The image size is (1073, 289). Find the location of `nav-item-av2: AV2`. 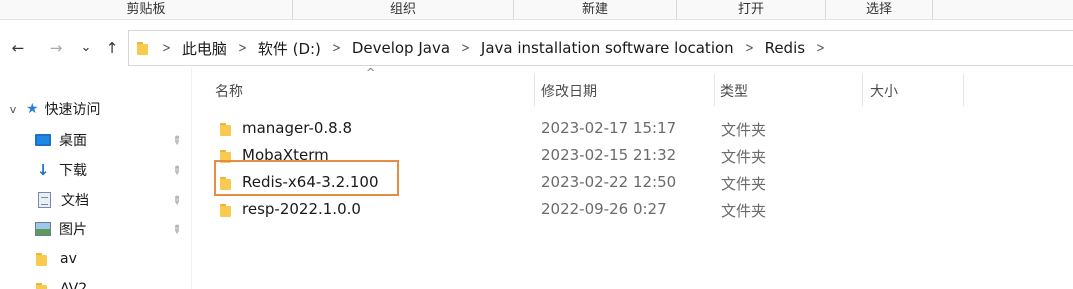

nav-item-av2: AV2 is located at coordinates (61, 282).